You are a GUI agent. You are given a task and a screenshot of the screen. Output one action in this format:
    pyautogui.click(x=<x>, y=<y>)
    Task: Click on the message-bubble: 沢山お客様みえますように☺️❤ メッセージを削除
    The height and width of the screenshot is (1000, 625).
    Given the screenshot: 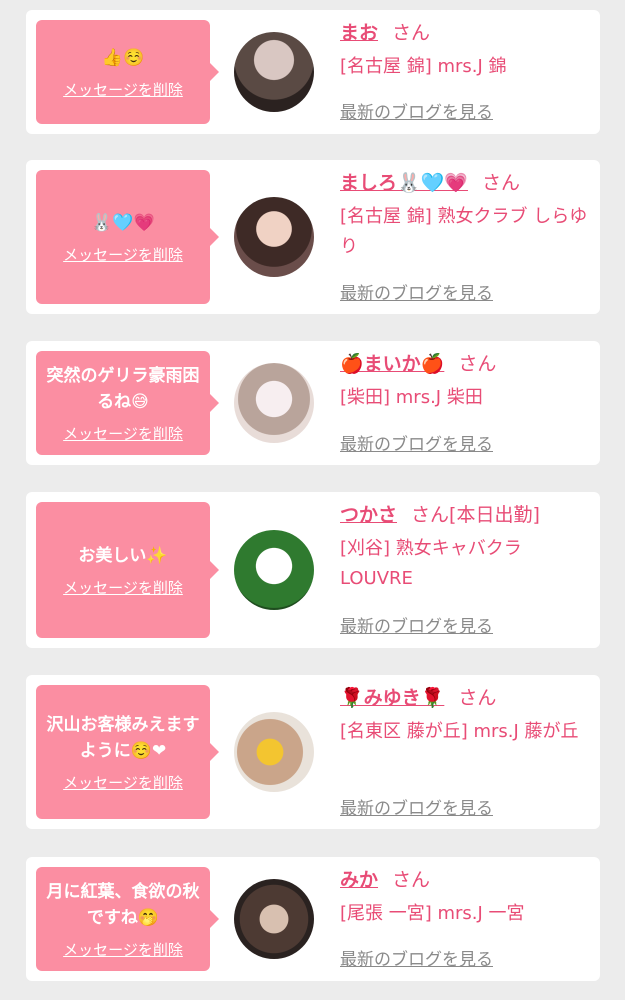 What is the action you would take?
    pyautogui.click(x=127, y=752)
    